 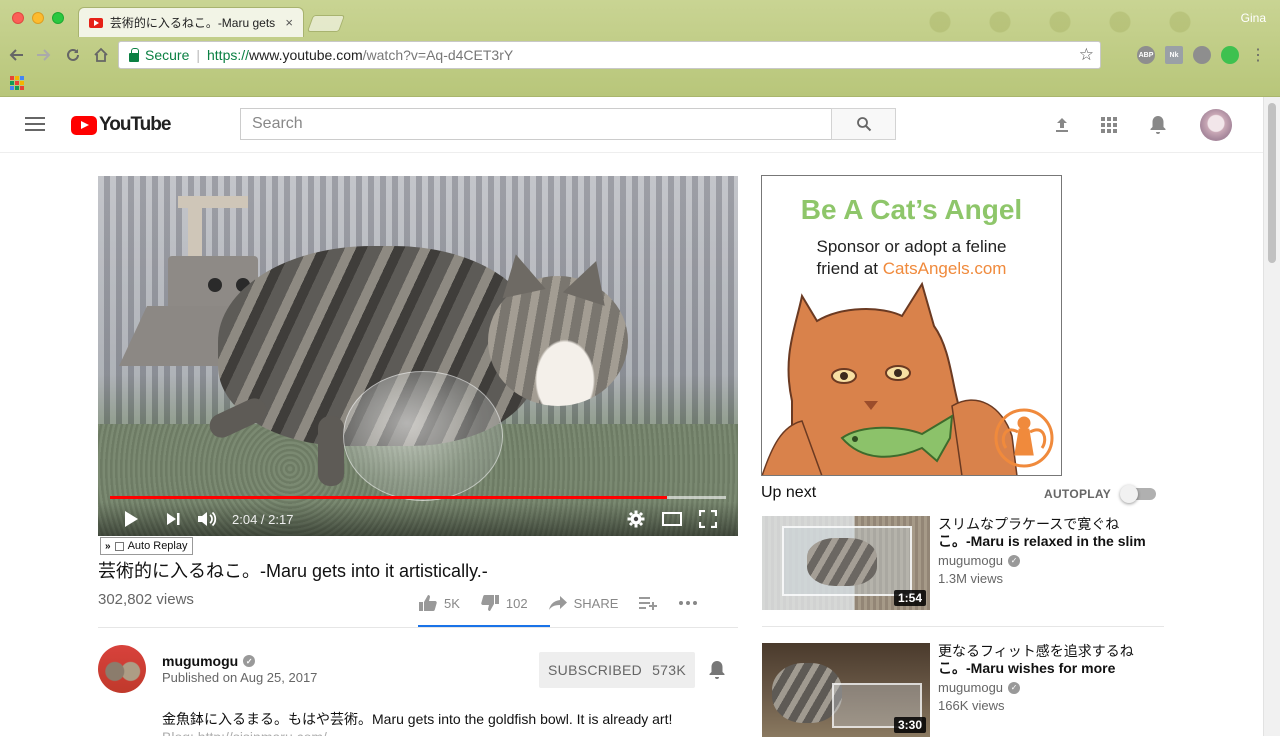 What do you see at coordinates (1253, 18) in the screenshot?
I see `profile-name: Gina` at bounding box center [1253, 18].